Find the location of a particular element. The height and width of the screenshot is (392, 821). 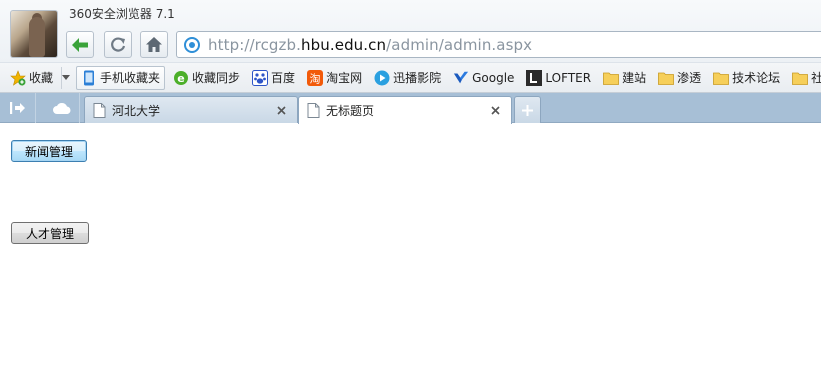

news-management-button: 新闻管理 is located at coordinates (49, 151).